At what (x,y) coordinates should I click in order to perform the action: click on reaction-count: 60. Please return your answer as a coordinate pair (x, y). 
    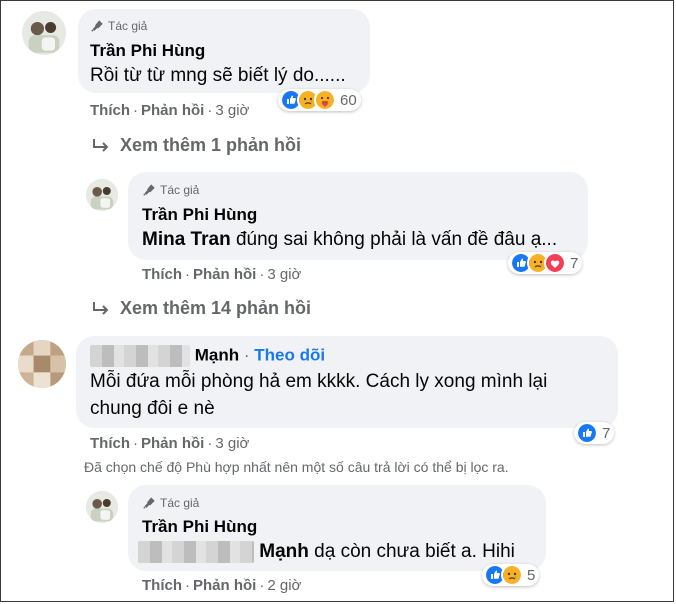
    Looking at the image, I should click on (348, 100).